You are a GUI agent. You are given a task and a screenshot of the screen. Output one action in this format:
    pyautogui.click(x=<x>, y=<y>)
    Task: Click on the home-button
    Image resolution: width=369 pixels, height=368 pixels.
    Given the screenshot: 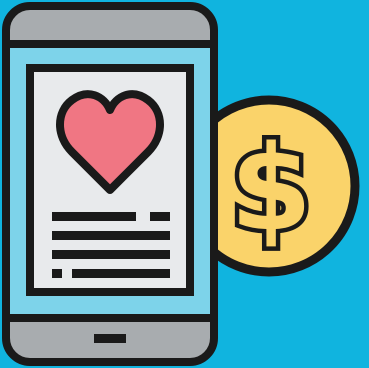 What is the action you would take?
    pyautogui.click(x=110, y=338)
    